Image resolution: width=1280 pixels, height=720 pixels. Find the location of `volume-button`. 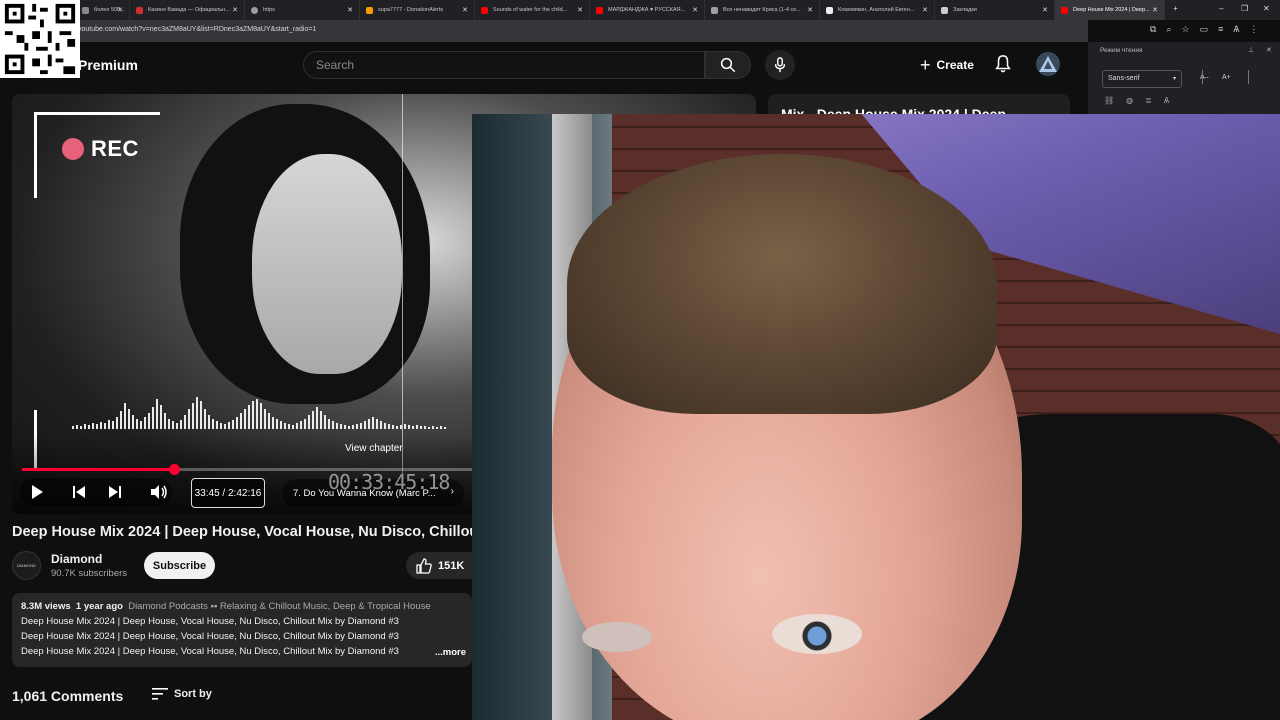

volume-button is located at coordinates (159, 492).